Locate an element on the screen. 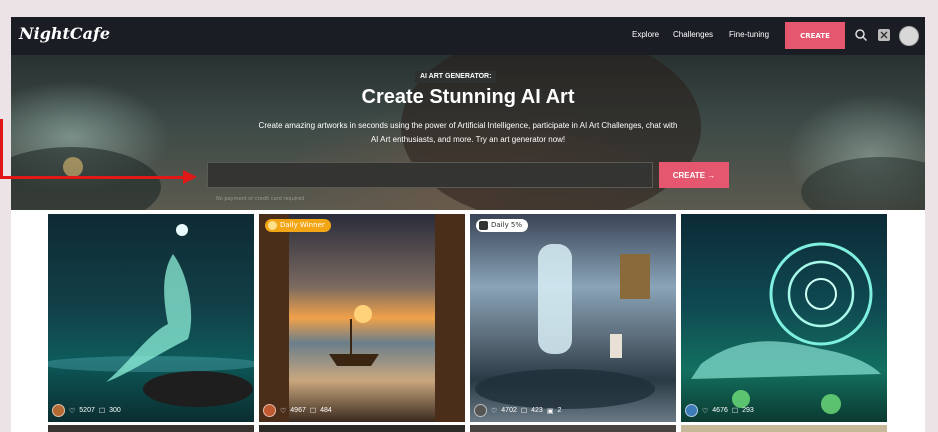  gallery-card-4: ♡ 4676 ☐ 293 is located at coordinates (784, 318).